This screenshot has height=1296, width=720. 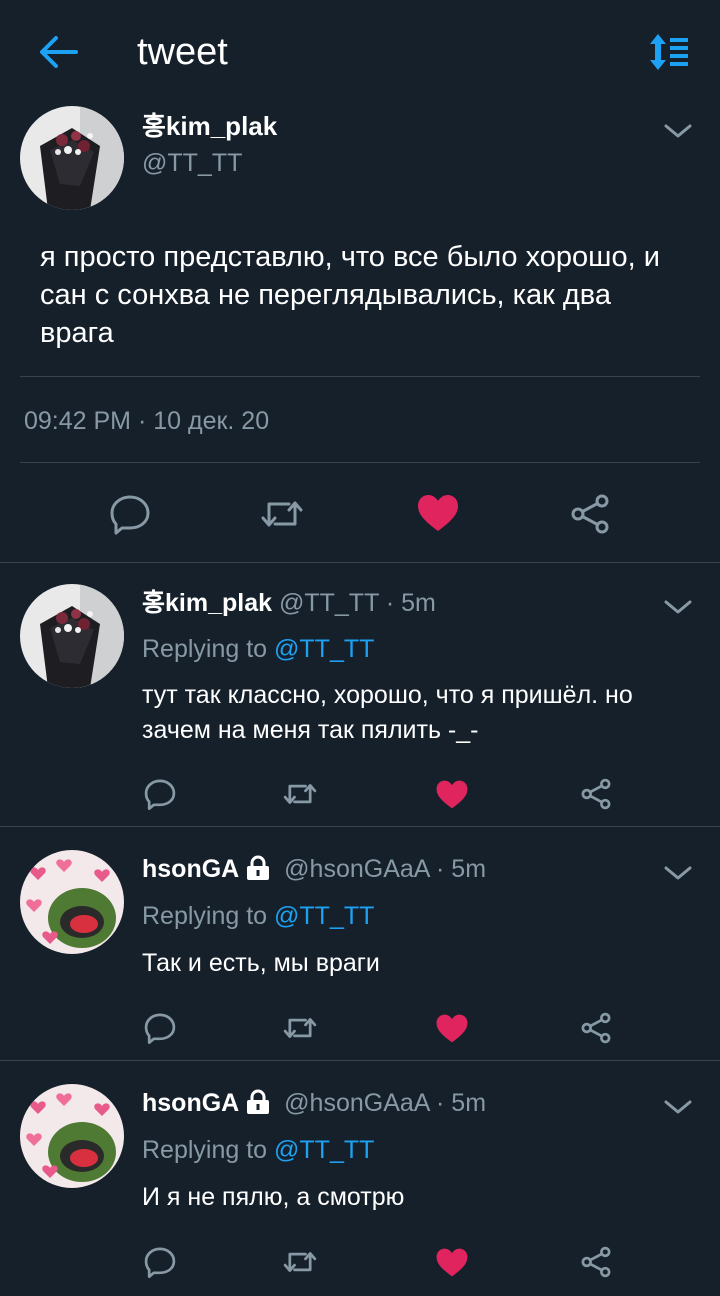 I want to click on reply-text: И я не пялю, а смотрю, so click(x=273, y=1197).